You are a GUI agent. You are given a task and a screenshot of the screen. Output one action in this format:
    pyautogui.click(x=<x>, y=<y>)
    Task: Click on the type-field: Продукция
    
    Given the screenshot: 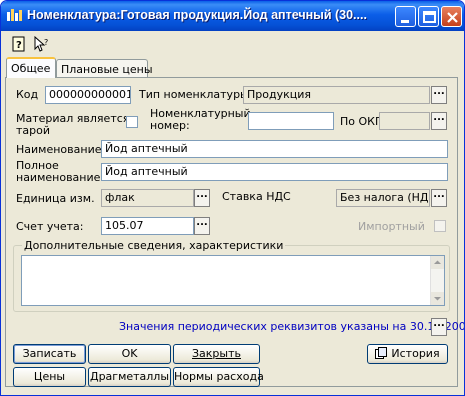 What is the action you would take?
    pyautogui.click(x=336, y=95)
    